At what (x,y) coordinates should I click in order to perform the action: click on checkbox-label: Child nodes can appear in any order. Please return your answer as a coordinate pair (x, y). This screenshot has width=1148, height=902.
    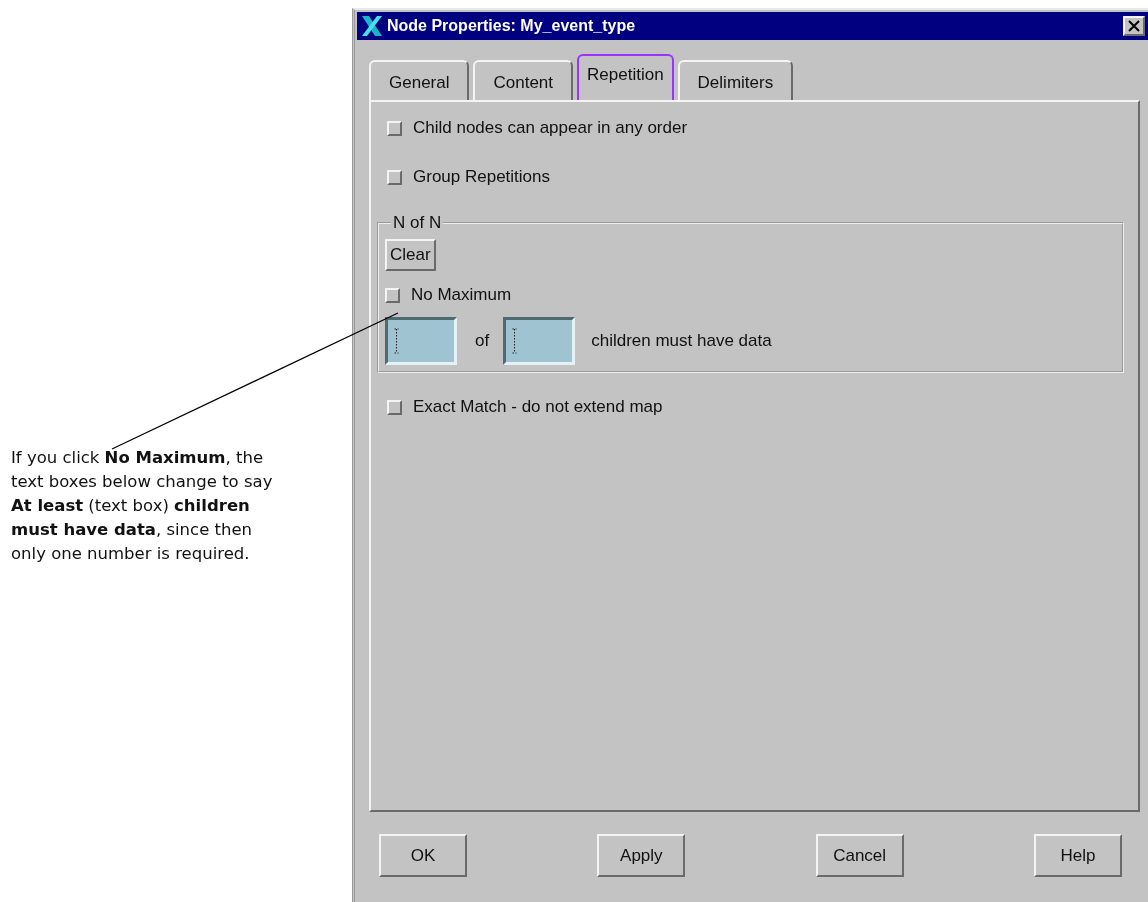
    Looking at the image, I should click on (550, 128).